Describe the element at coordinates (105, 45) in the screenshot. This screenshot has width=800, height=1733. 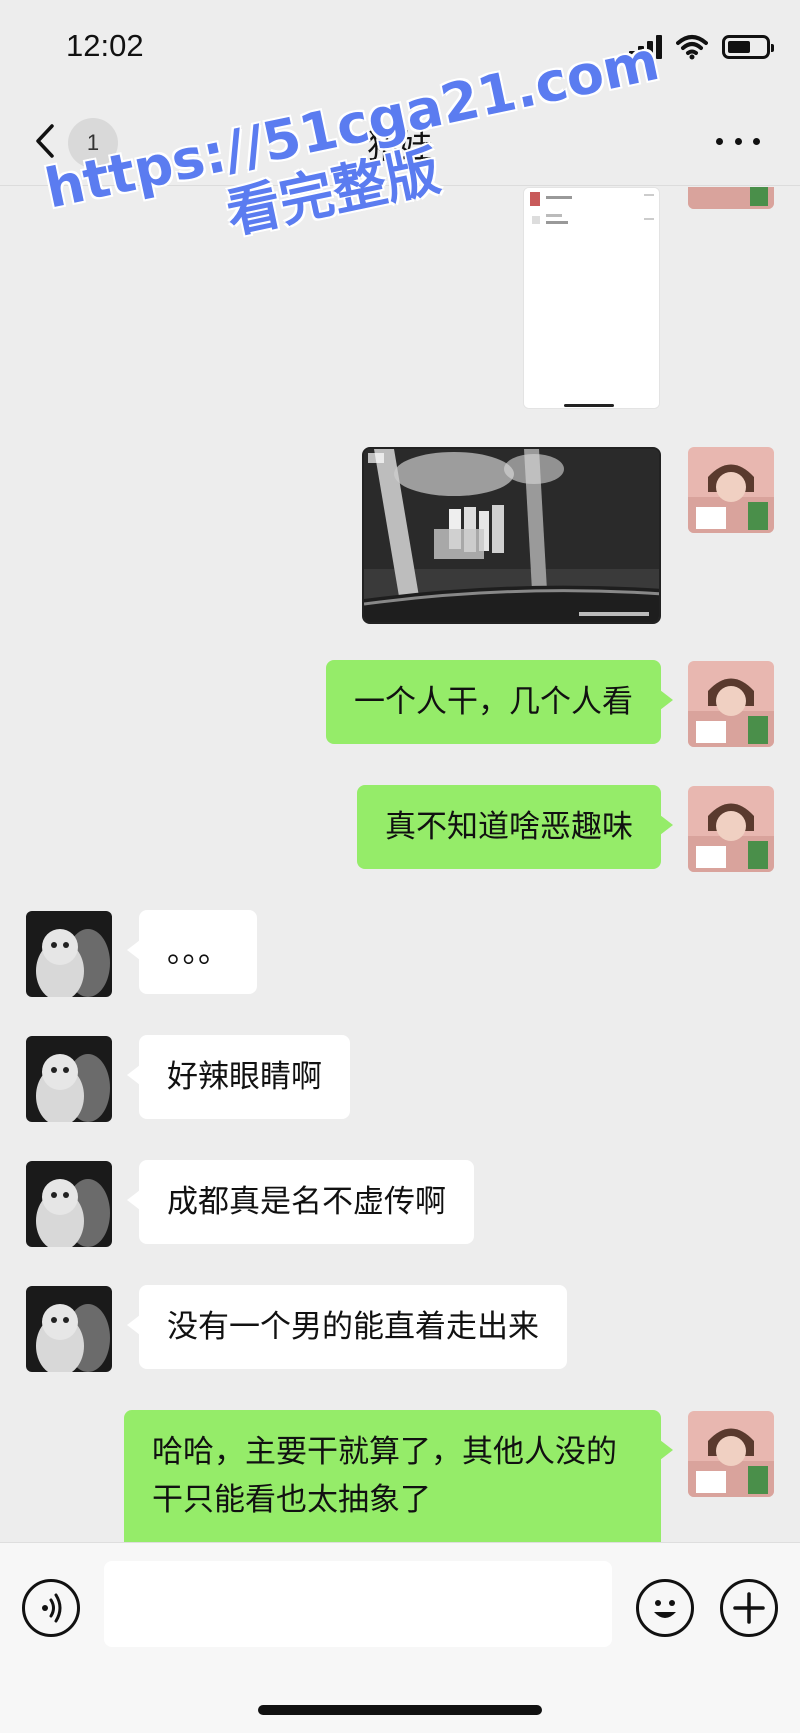
I see `status-time: 12:02` at that location.